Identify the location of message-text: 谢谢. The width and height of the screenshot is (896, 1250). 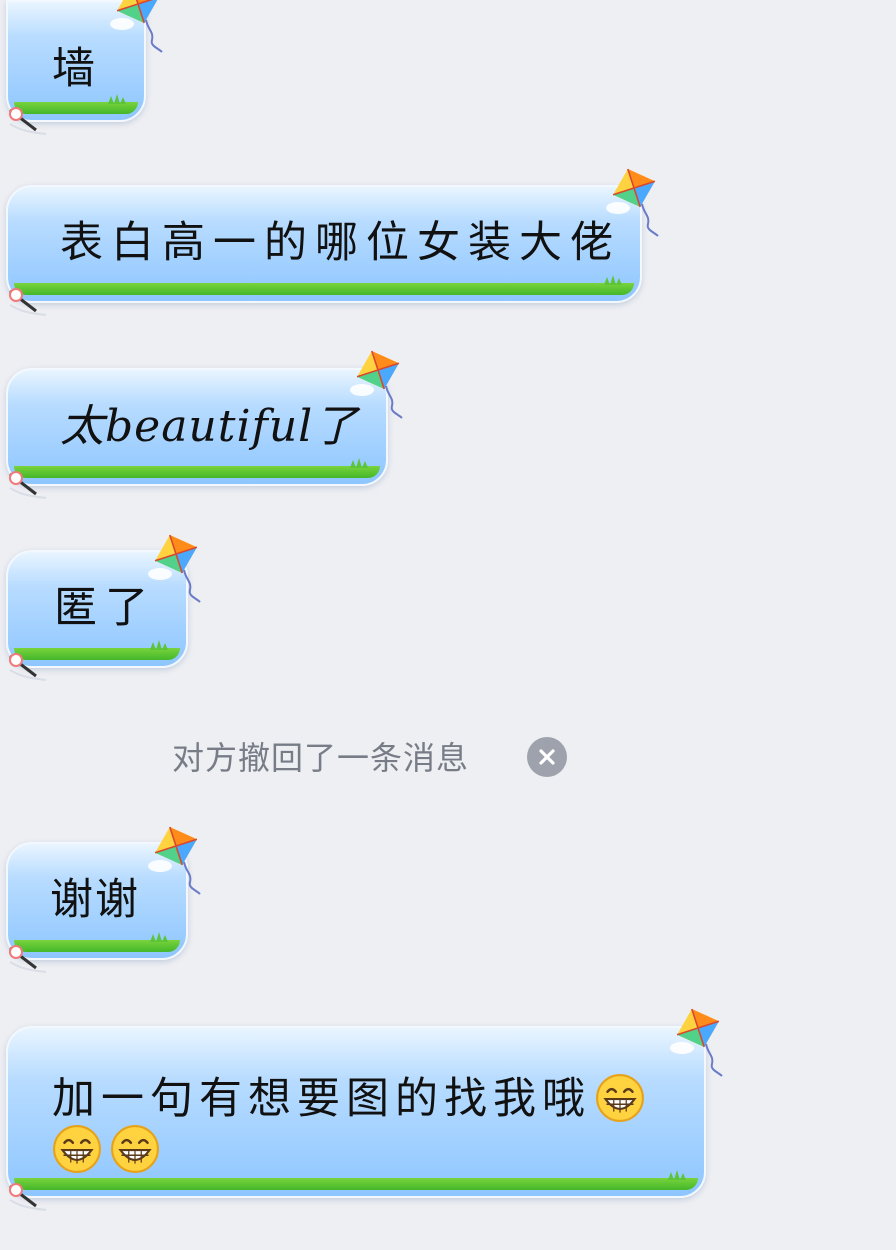
(95, 900).